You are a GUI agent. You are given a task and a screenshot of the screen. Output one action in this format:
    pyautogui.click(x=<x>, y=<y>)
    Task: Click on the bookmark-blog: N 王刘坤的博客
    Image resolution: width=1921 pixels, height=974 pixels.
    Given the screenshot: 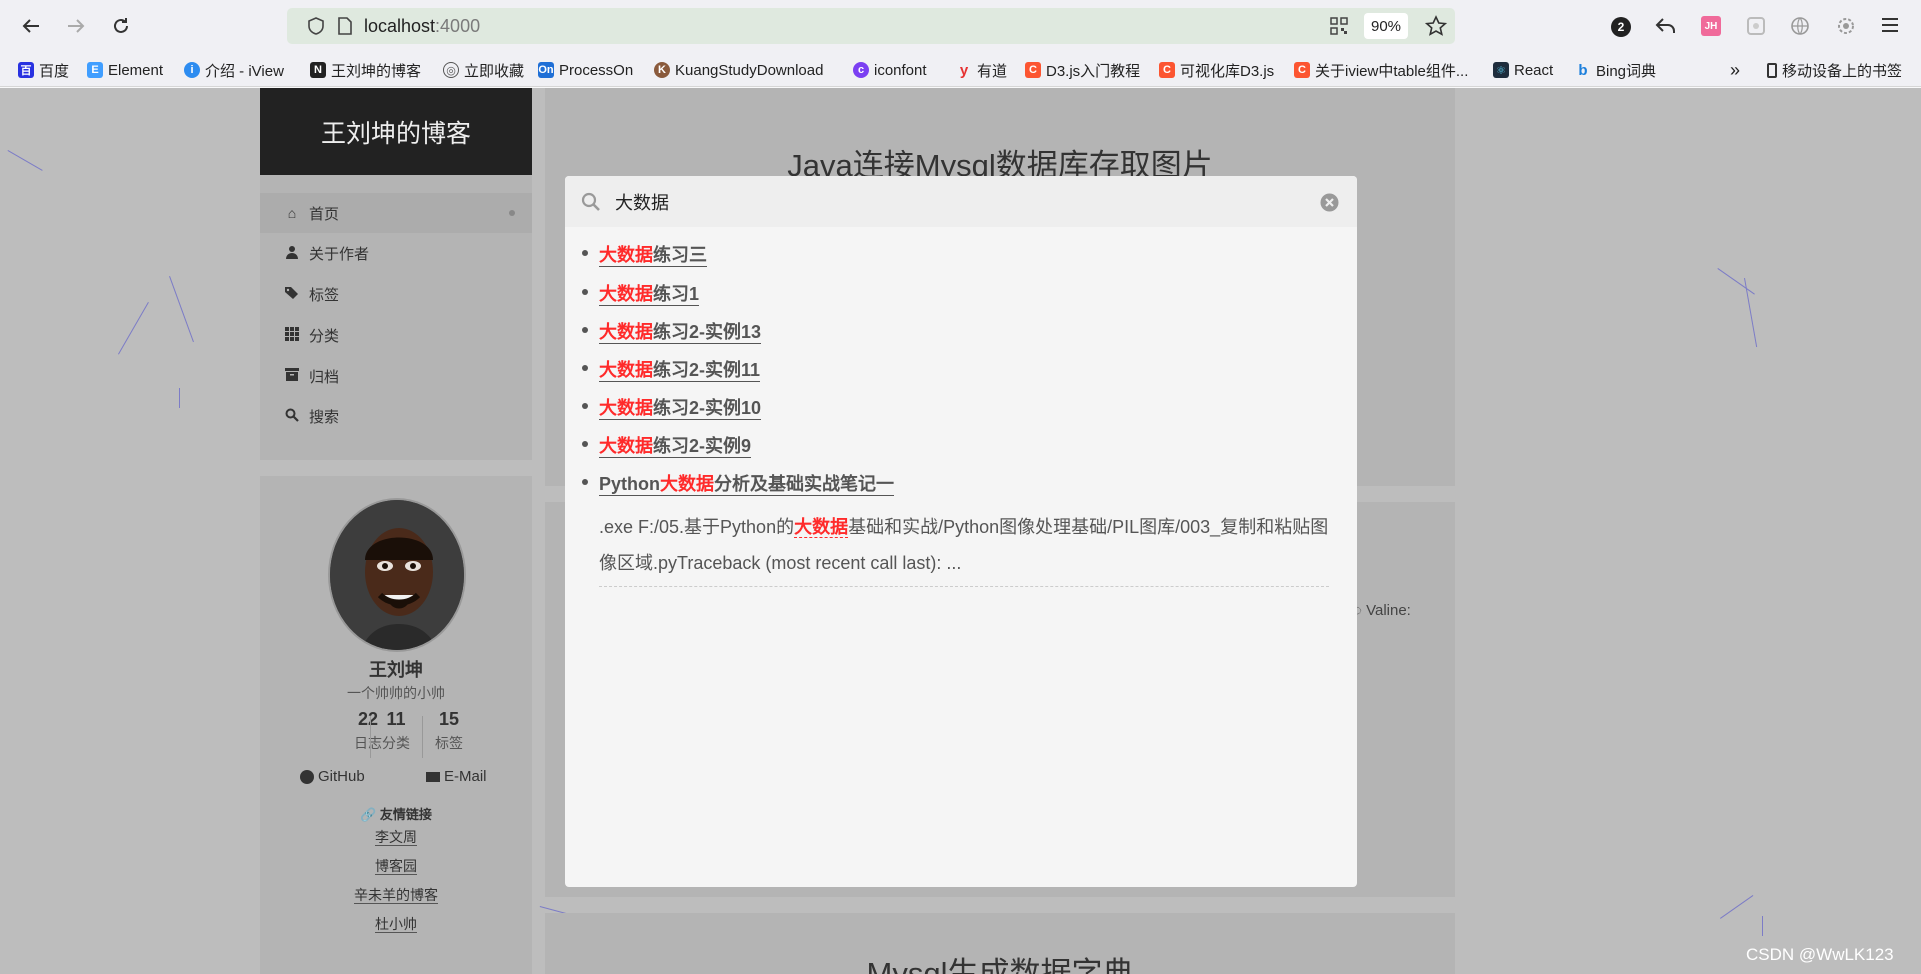 What is the action you would take?
    pyautogui.click(x=365, y=70)
    